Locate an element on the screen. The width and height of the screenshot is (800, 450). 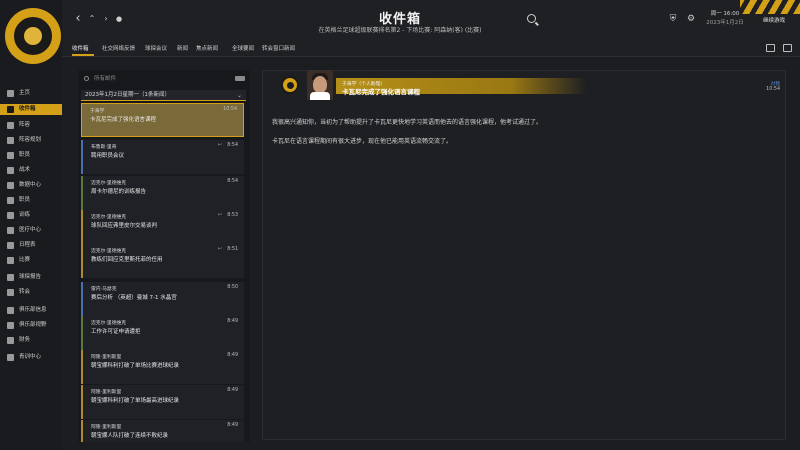
date-day: 2023年1月2日 is located at coordinates (725, 23).